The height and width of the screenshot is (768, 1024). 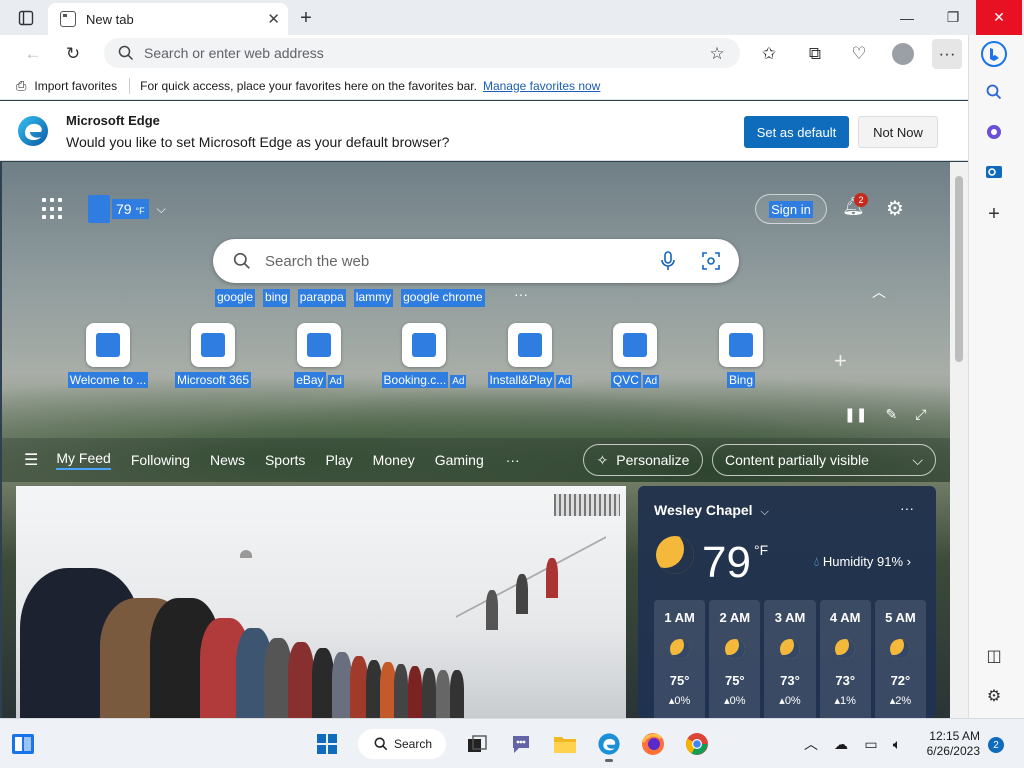 I want to click on tab-actions-icon, so click(x=26, y=18).